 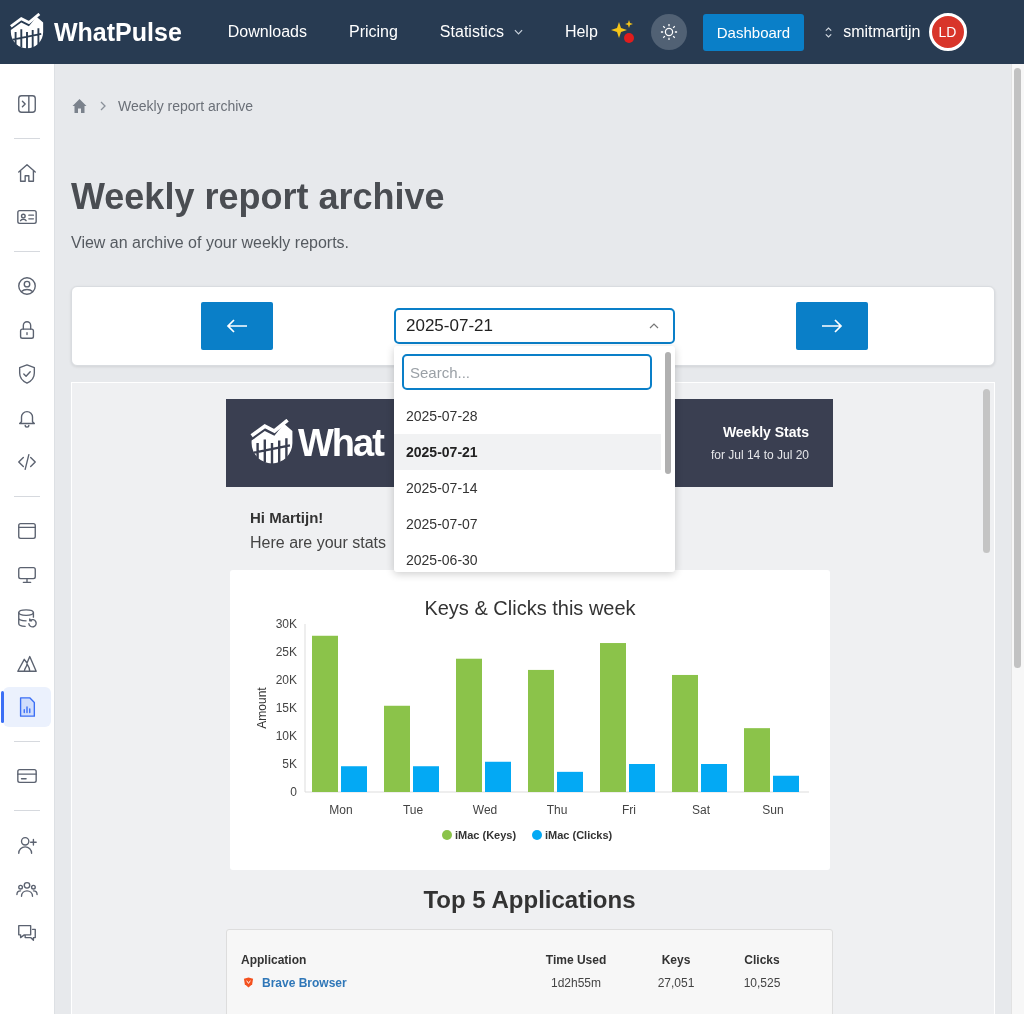 I want to click on greeting: Hi Martijn!, so click(x=287, y=517).